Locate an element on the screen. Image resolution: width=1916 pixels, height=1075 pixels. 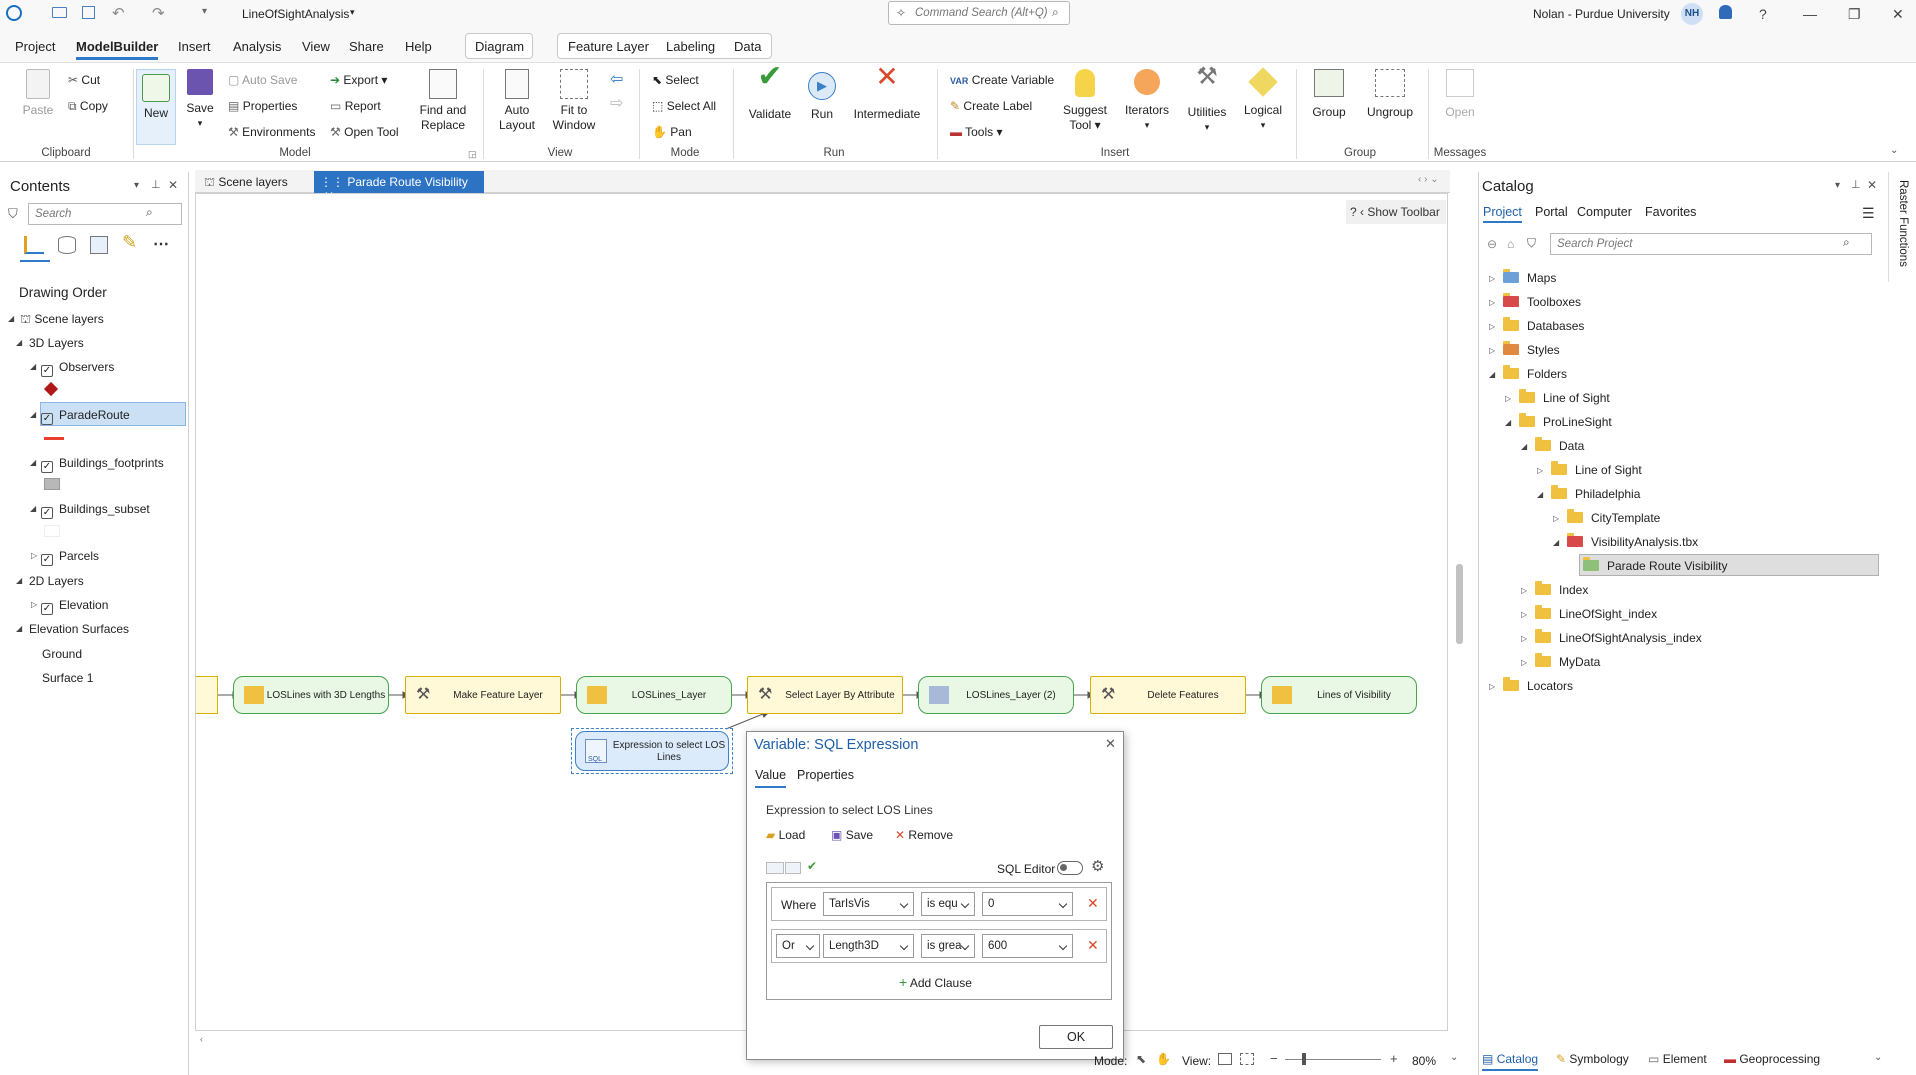
auto-layout-button: Auto Layout is located at coordinates (517, 101).